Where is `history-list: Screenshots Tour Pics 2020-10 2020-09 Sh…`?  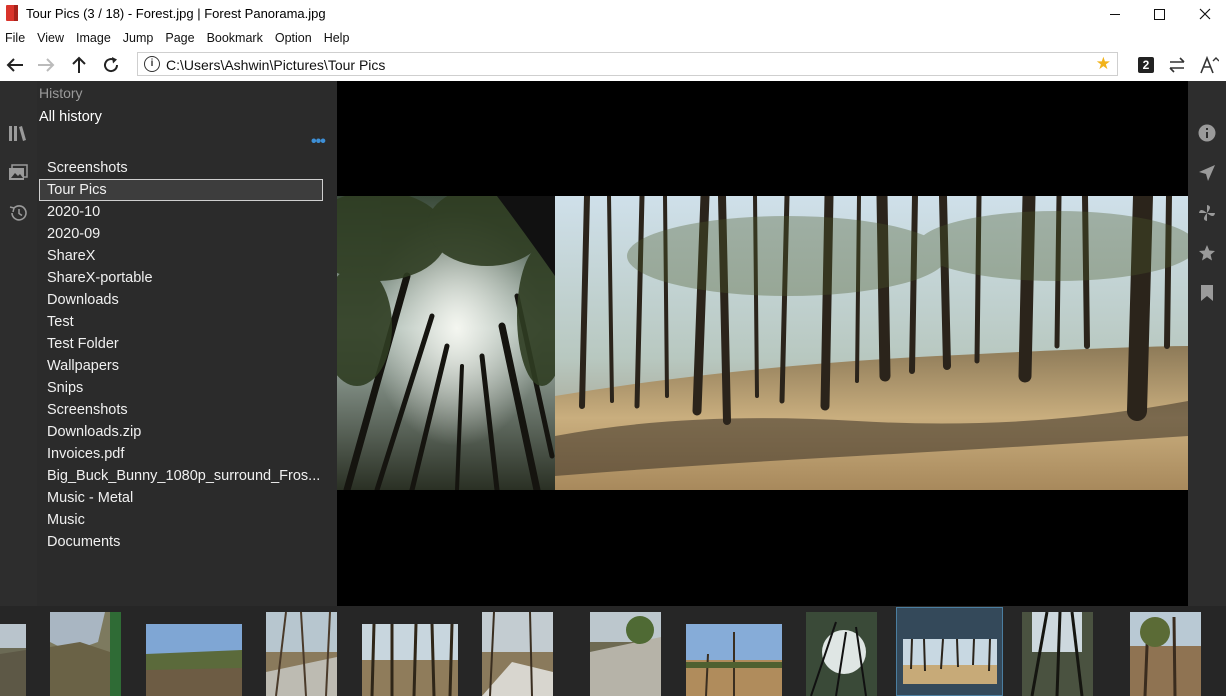 history-list: Screenshots Tour Pics 2020-10 2020-09 Sh… is located at coordinates (181, 355).